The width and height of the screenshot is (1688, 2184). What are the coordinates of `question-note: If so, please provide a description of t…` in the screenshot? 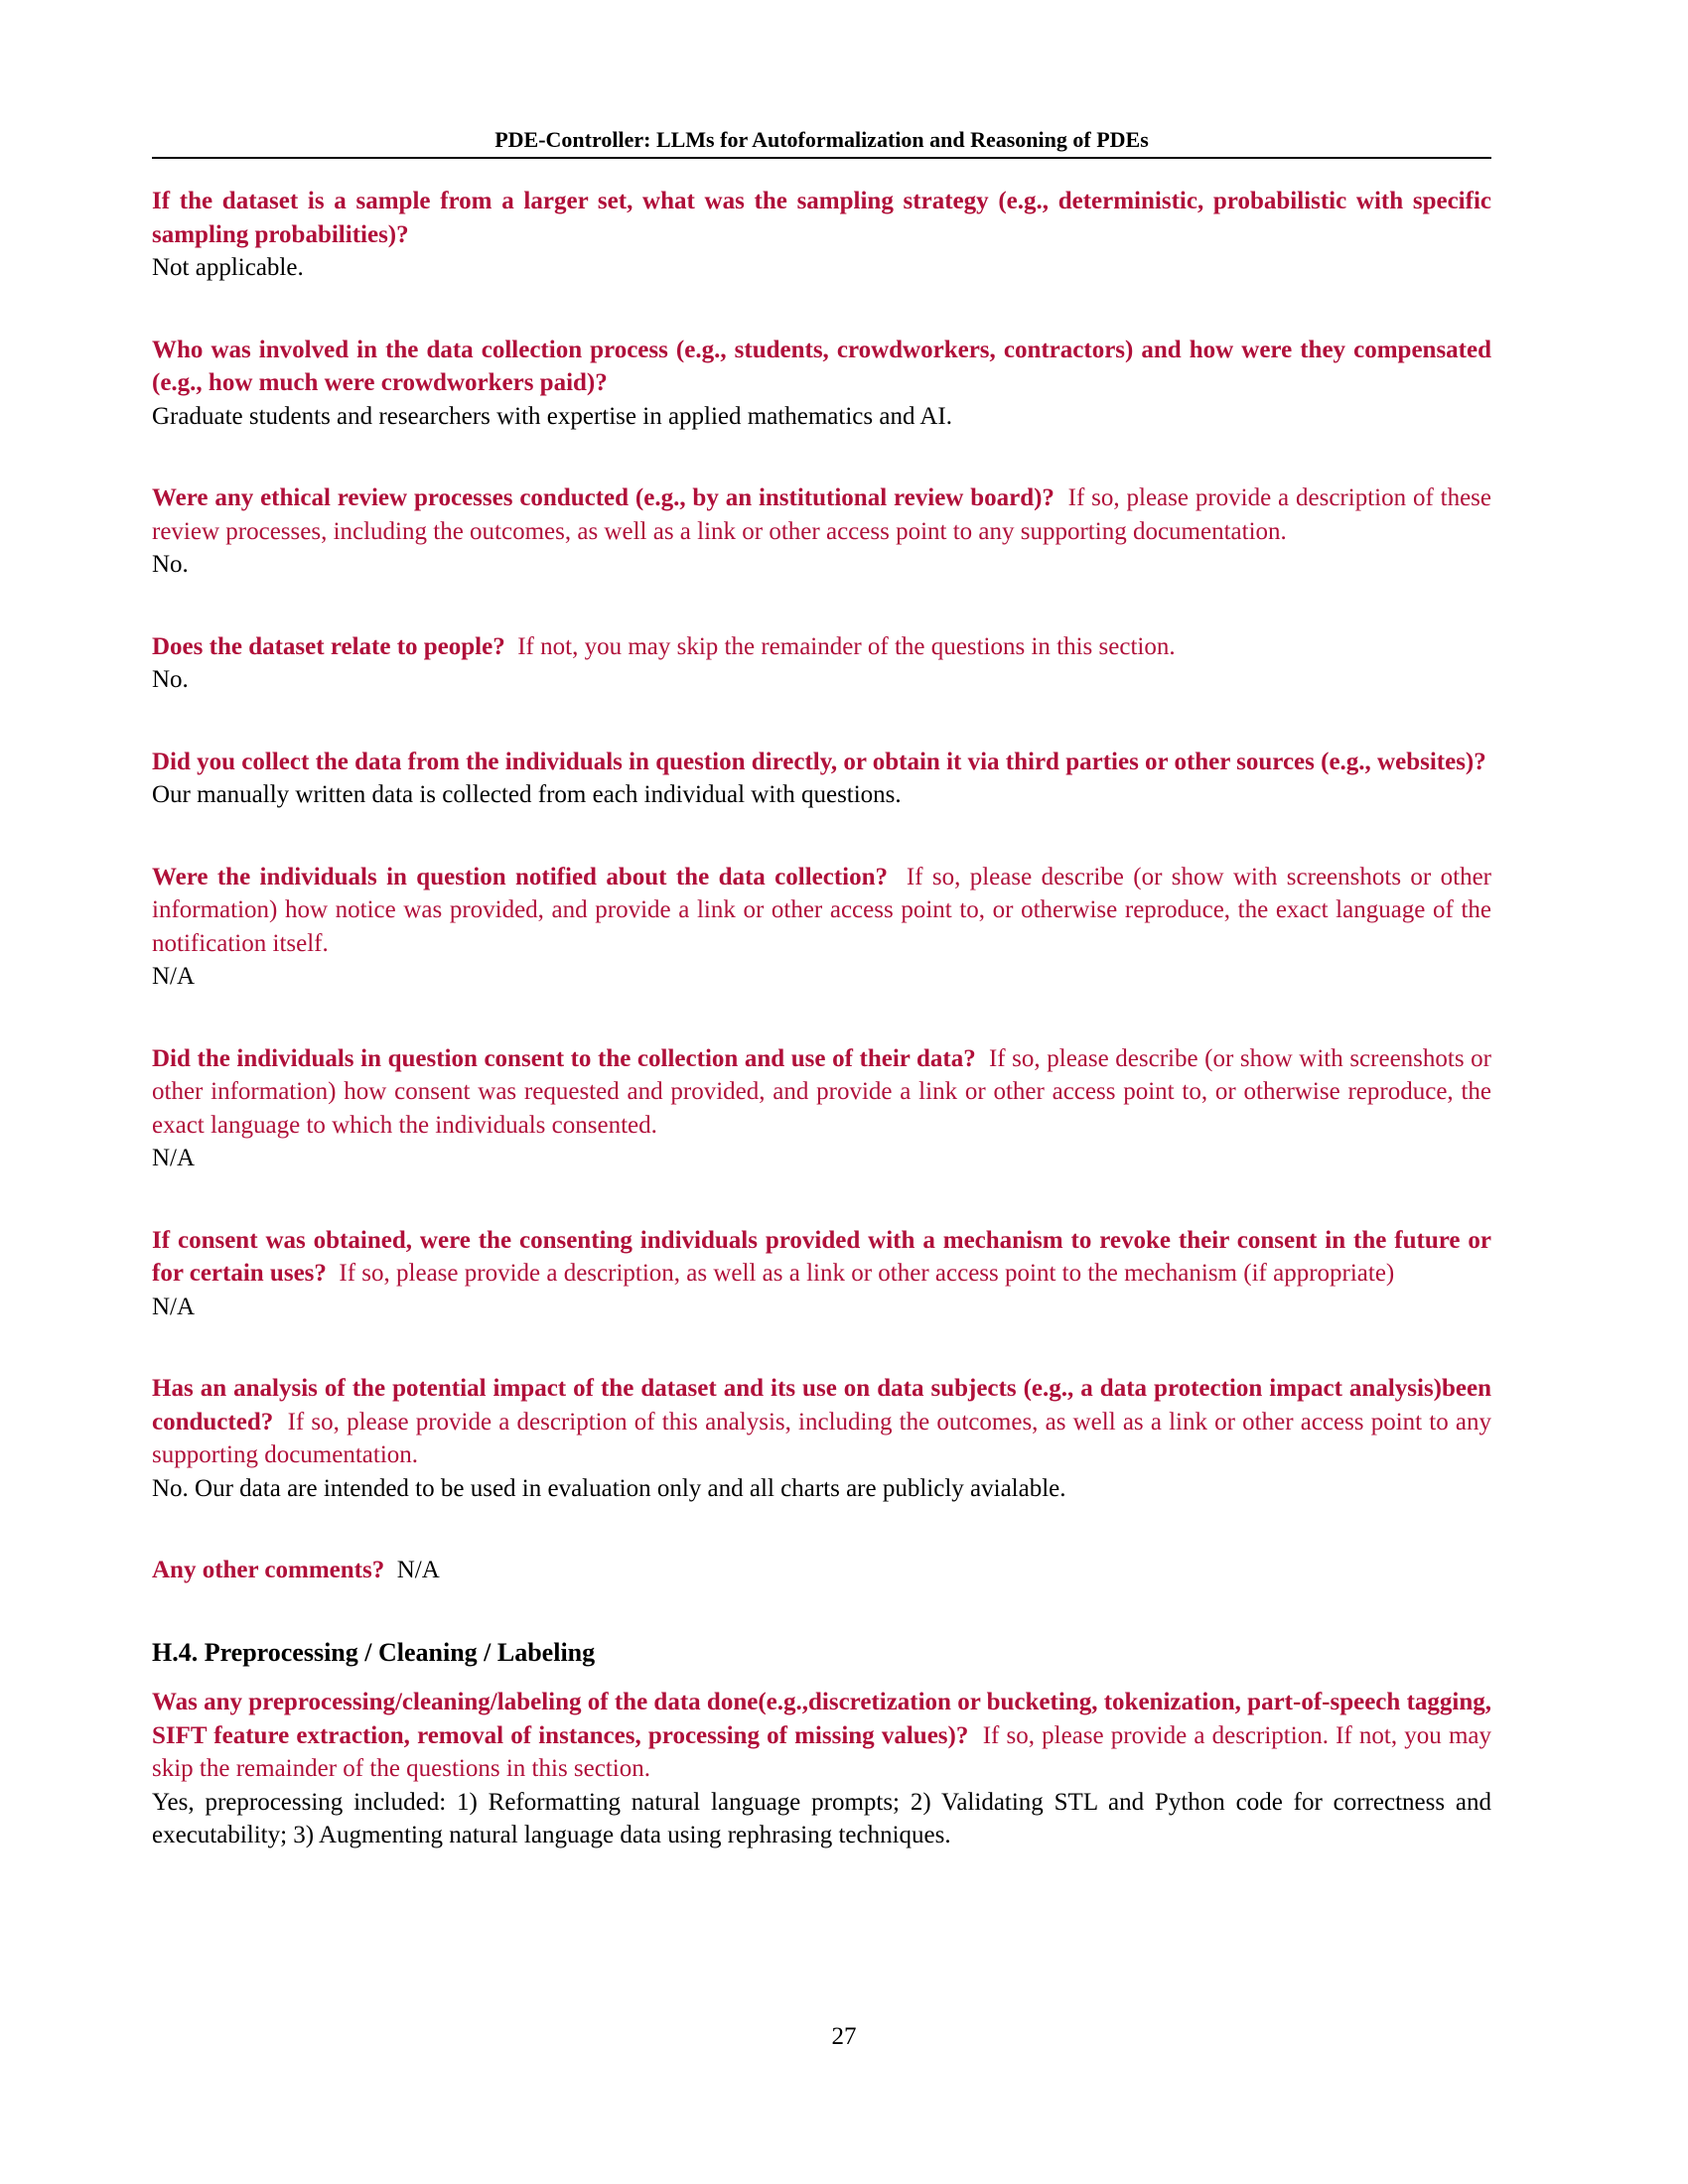 It's located at (821, 1438).